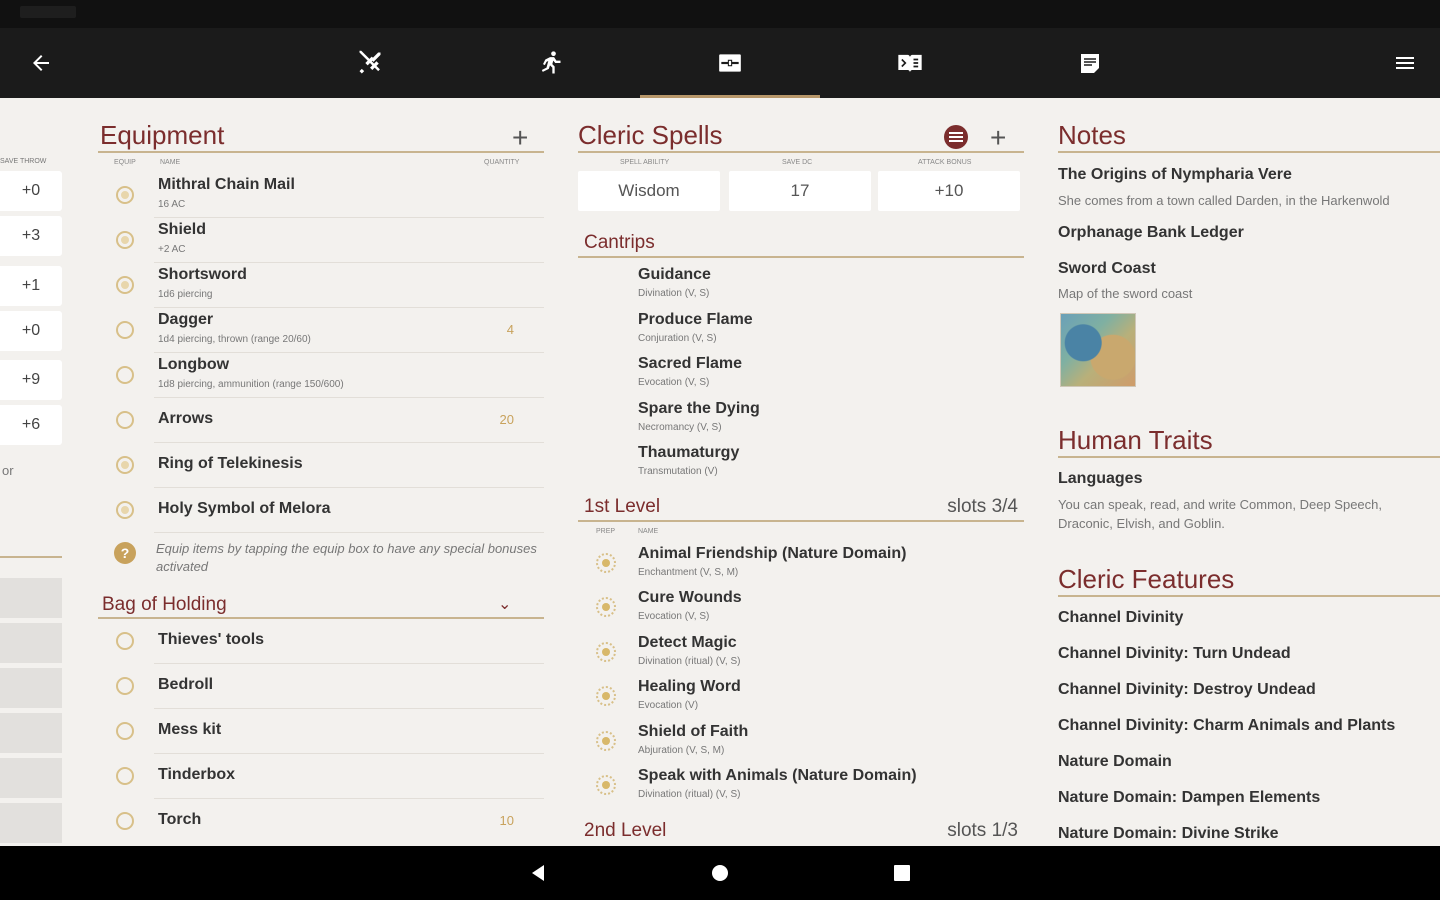 Image resolution: width=1440 pixels, height=900 pixels. I want to click on bag-row: Torch 10, so click(321, 821).